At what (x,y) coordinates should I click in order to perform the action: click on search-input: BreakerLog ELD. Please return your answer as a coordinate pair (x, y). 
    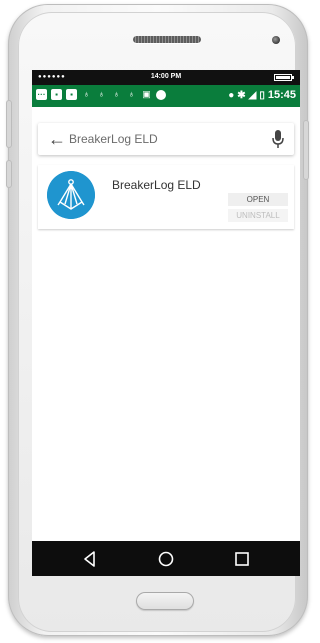
    Looking at the image, I should click on (113, 139).